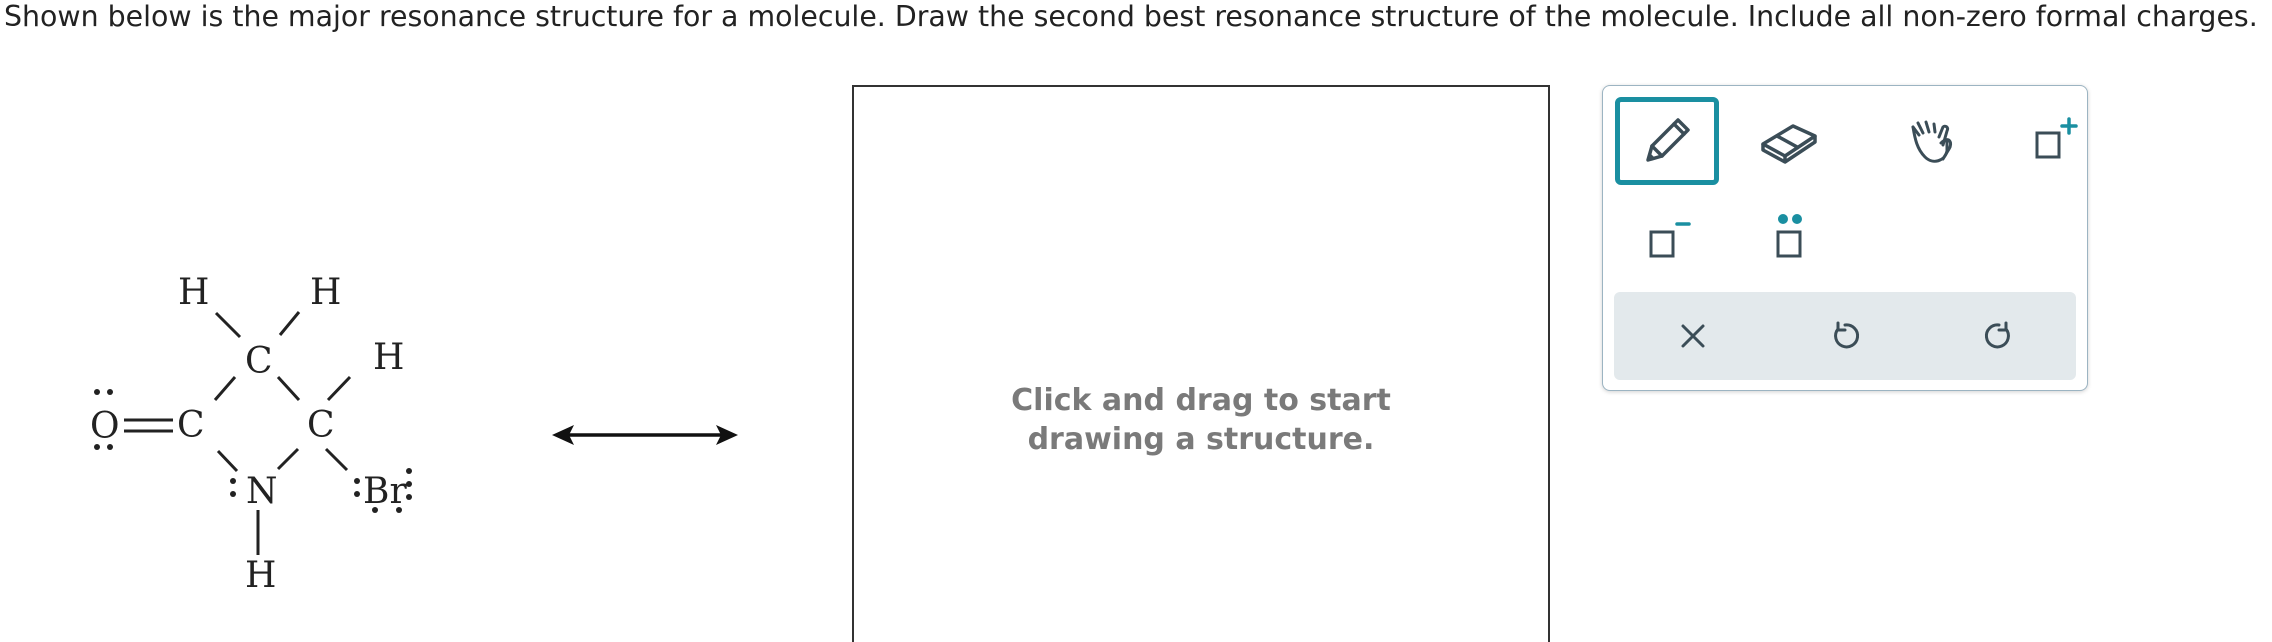 Image resolution: width=2272 pixels, height=642 pixels. Describe the element at coordinates (227, 461) in the screenshot. I see `bond-c1-n` at that location.